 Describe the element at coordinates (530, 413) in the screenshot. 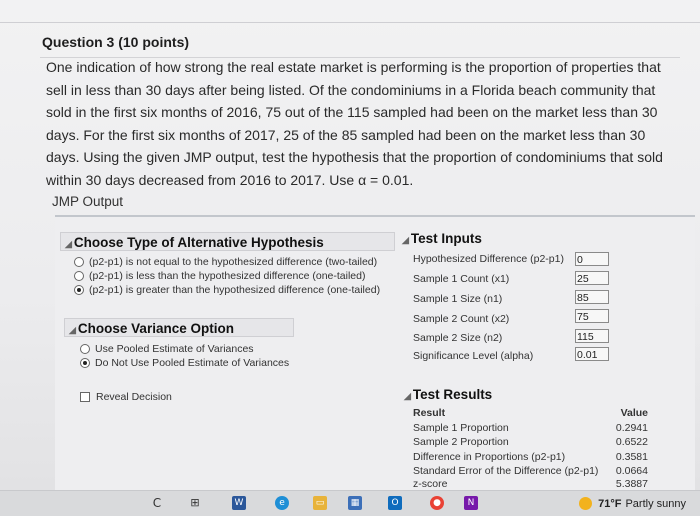

I see `results-header-row: Result Value` at that location.